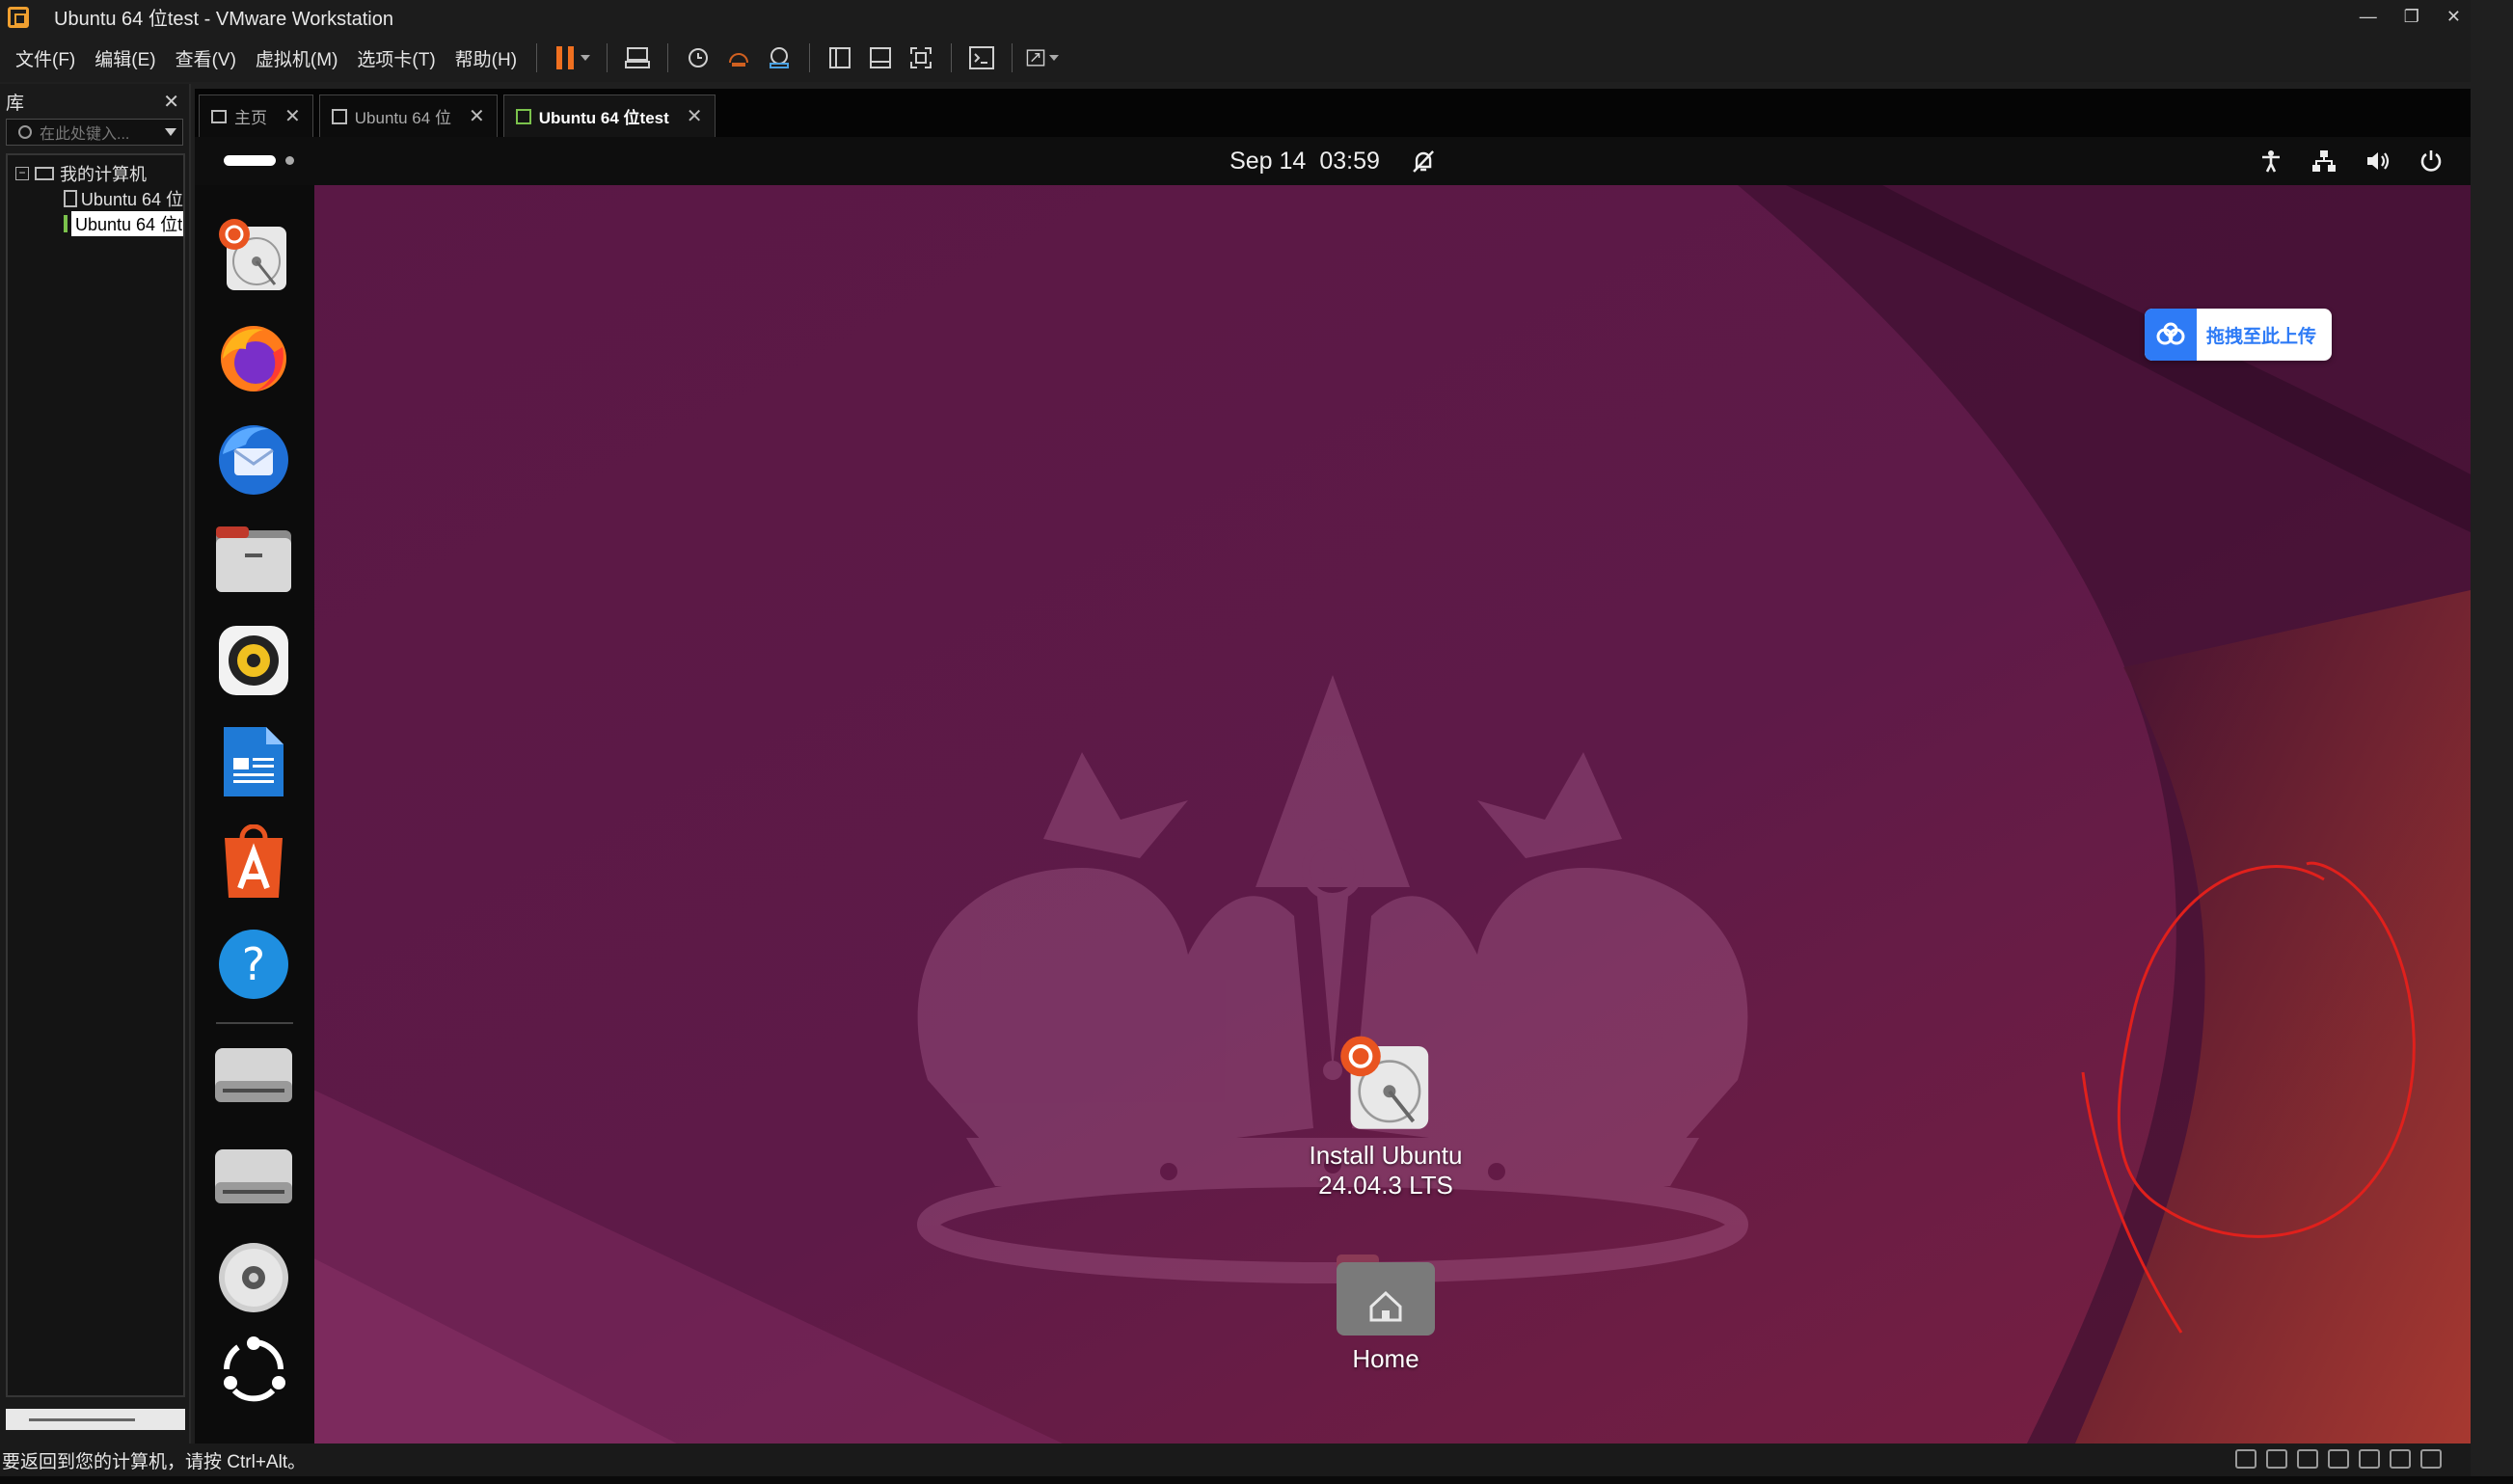 The width and height of the screenshot is (2513, 1484). I want to click on library-view-icon, so click(840, 57).